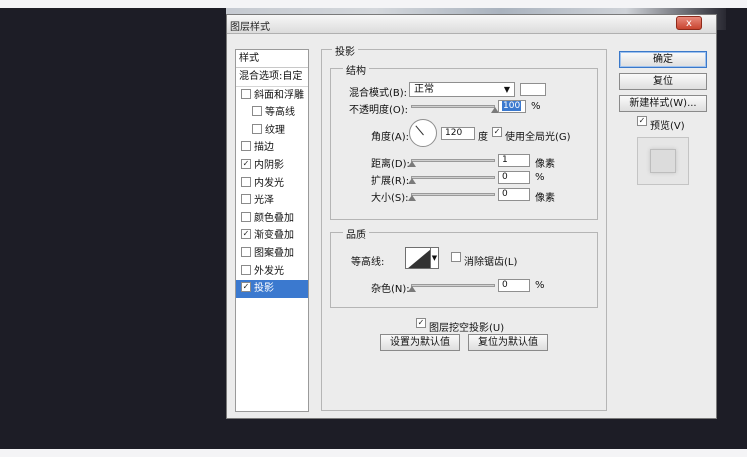 Image resolution: width=747 pixels, height=457 pixels. What do you see at coordinates (536, 106) in the screenshot?
I see `opacity-unit: %` at bounding box center [536, 106].